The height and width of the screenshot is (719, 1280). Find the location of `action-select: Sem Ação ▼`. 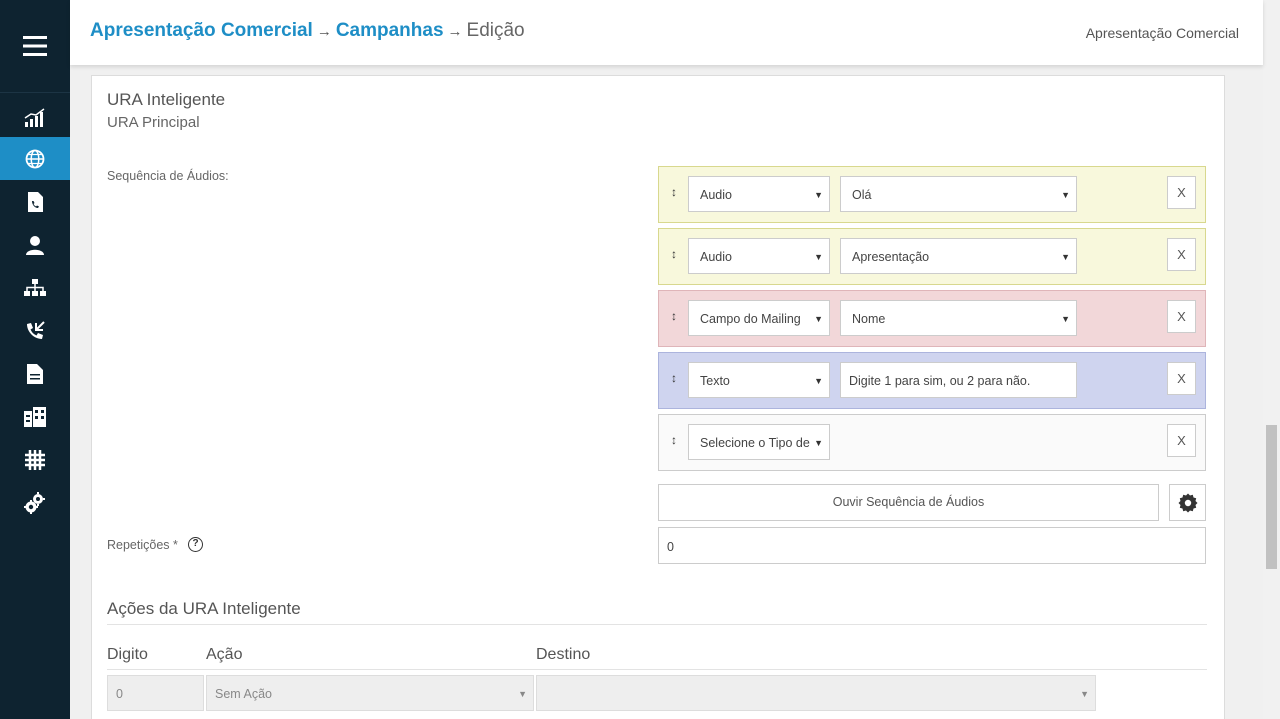

action-select: Sem Ação ▼ is located at coordinates (370, 693).